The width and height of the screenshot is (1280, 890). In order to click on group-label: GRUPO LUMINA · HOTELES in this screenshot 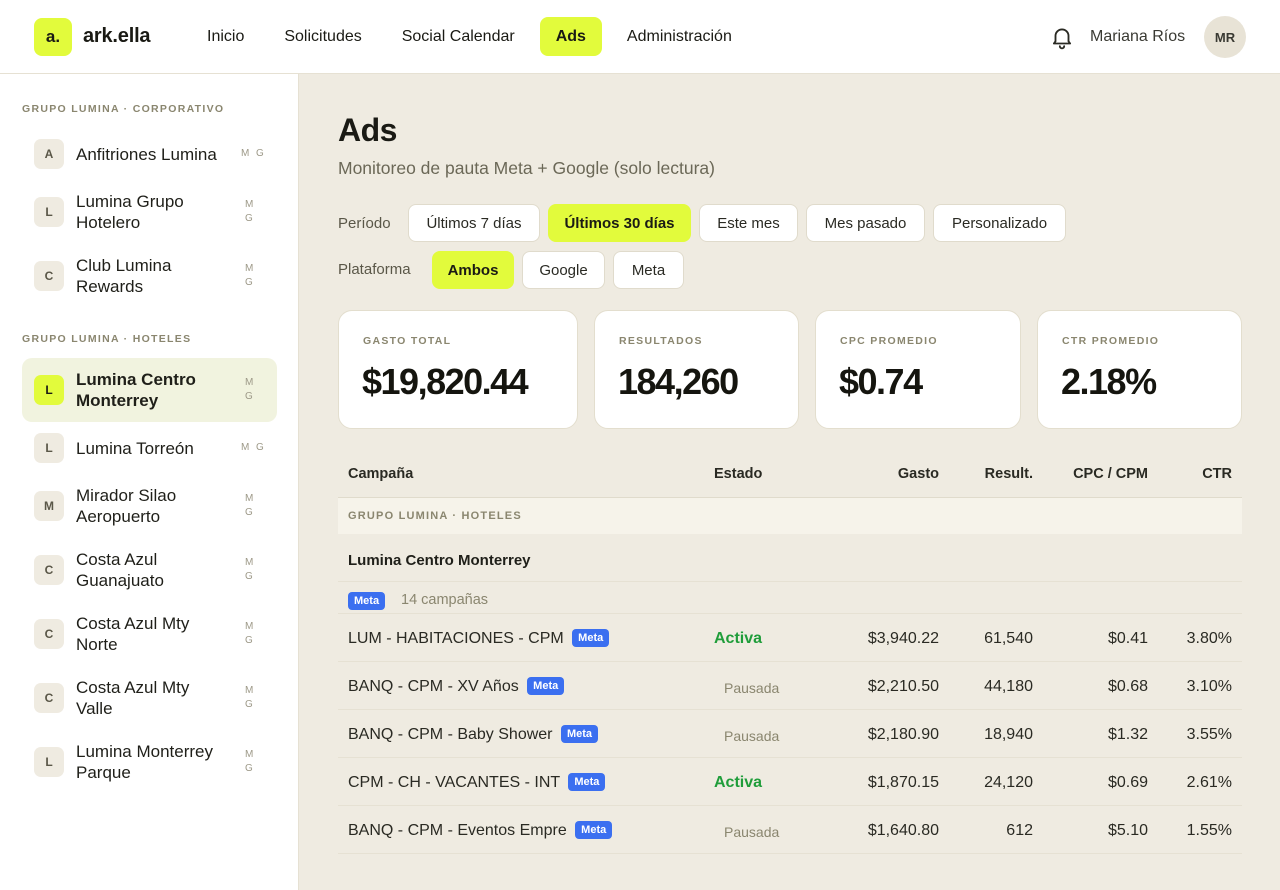, I will do `click(435, 516)`.